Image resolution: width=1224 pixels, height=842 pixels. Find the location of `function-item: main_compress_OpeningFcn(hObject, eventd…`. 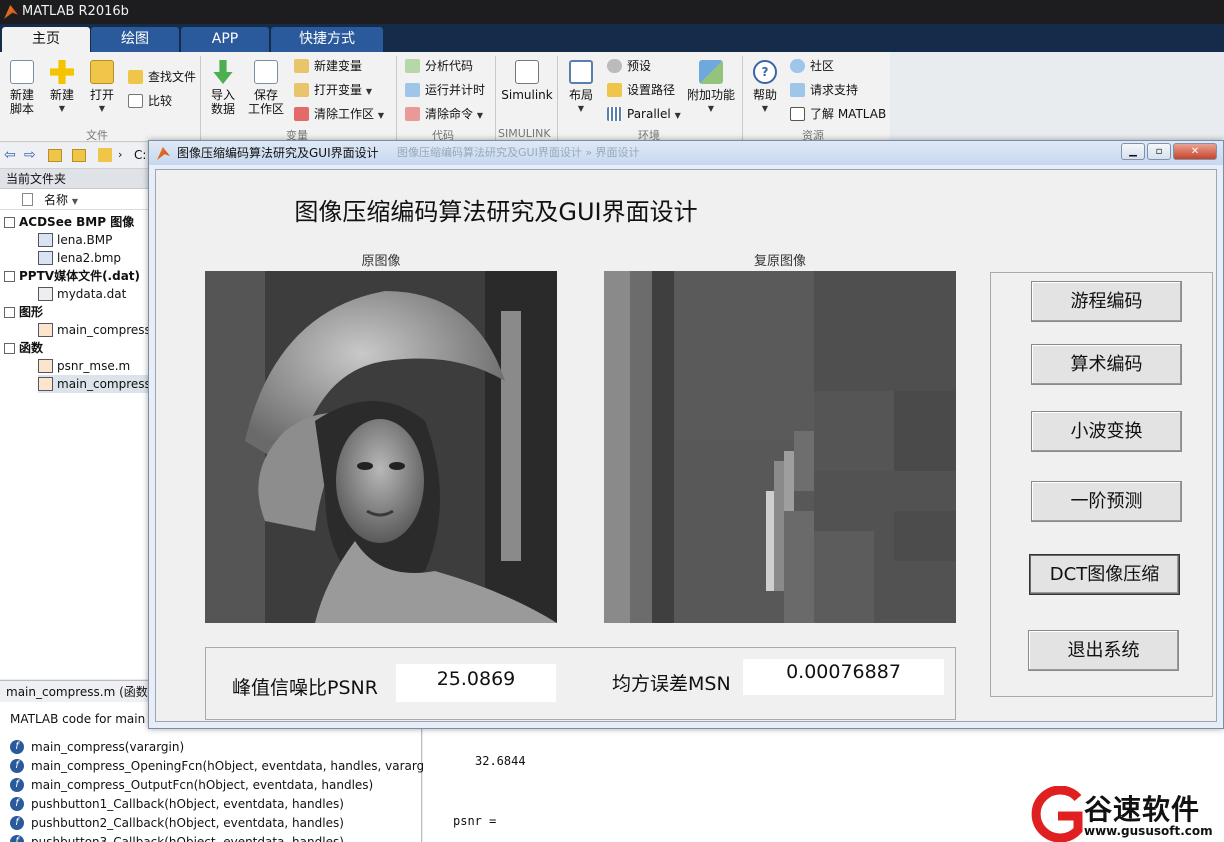

function-item: main_compress_OpeningFcn(hObject, eventd… is located at coordinates (223, 766).